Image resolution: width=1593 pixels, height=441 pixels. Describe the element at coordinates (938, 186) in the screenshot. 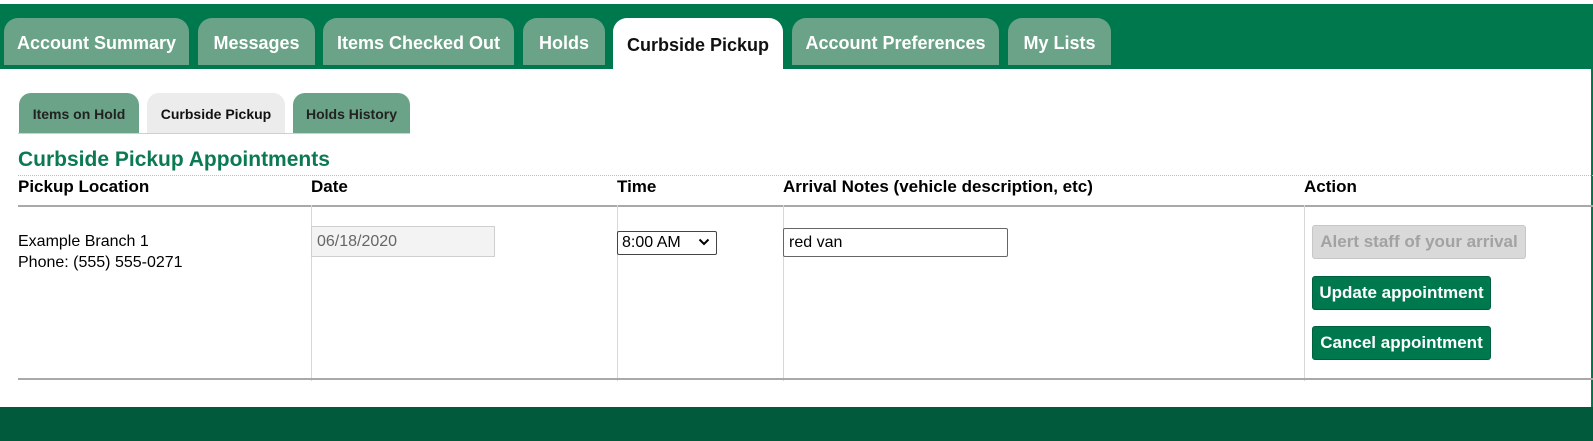

I see `column-header-notes: Arrival Notes (vehicle description, etc)` at that location.